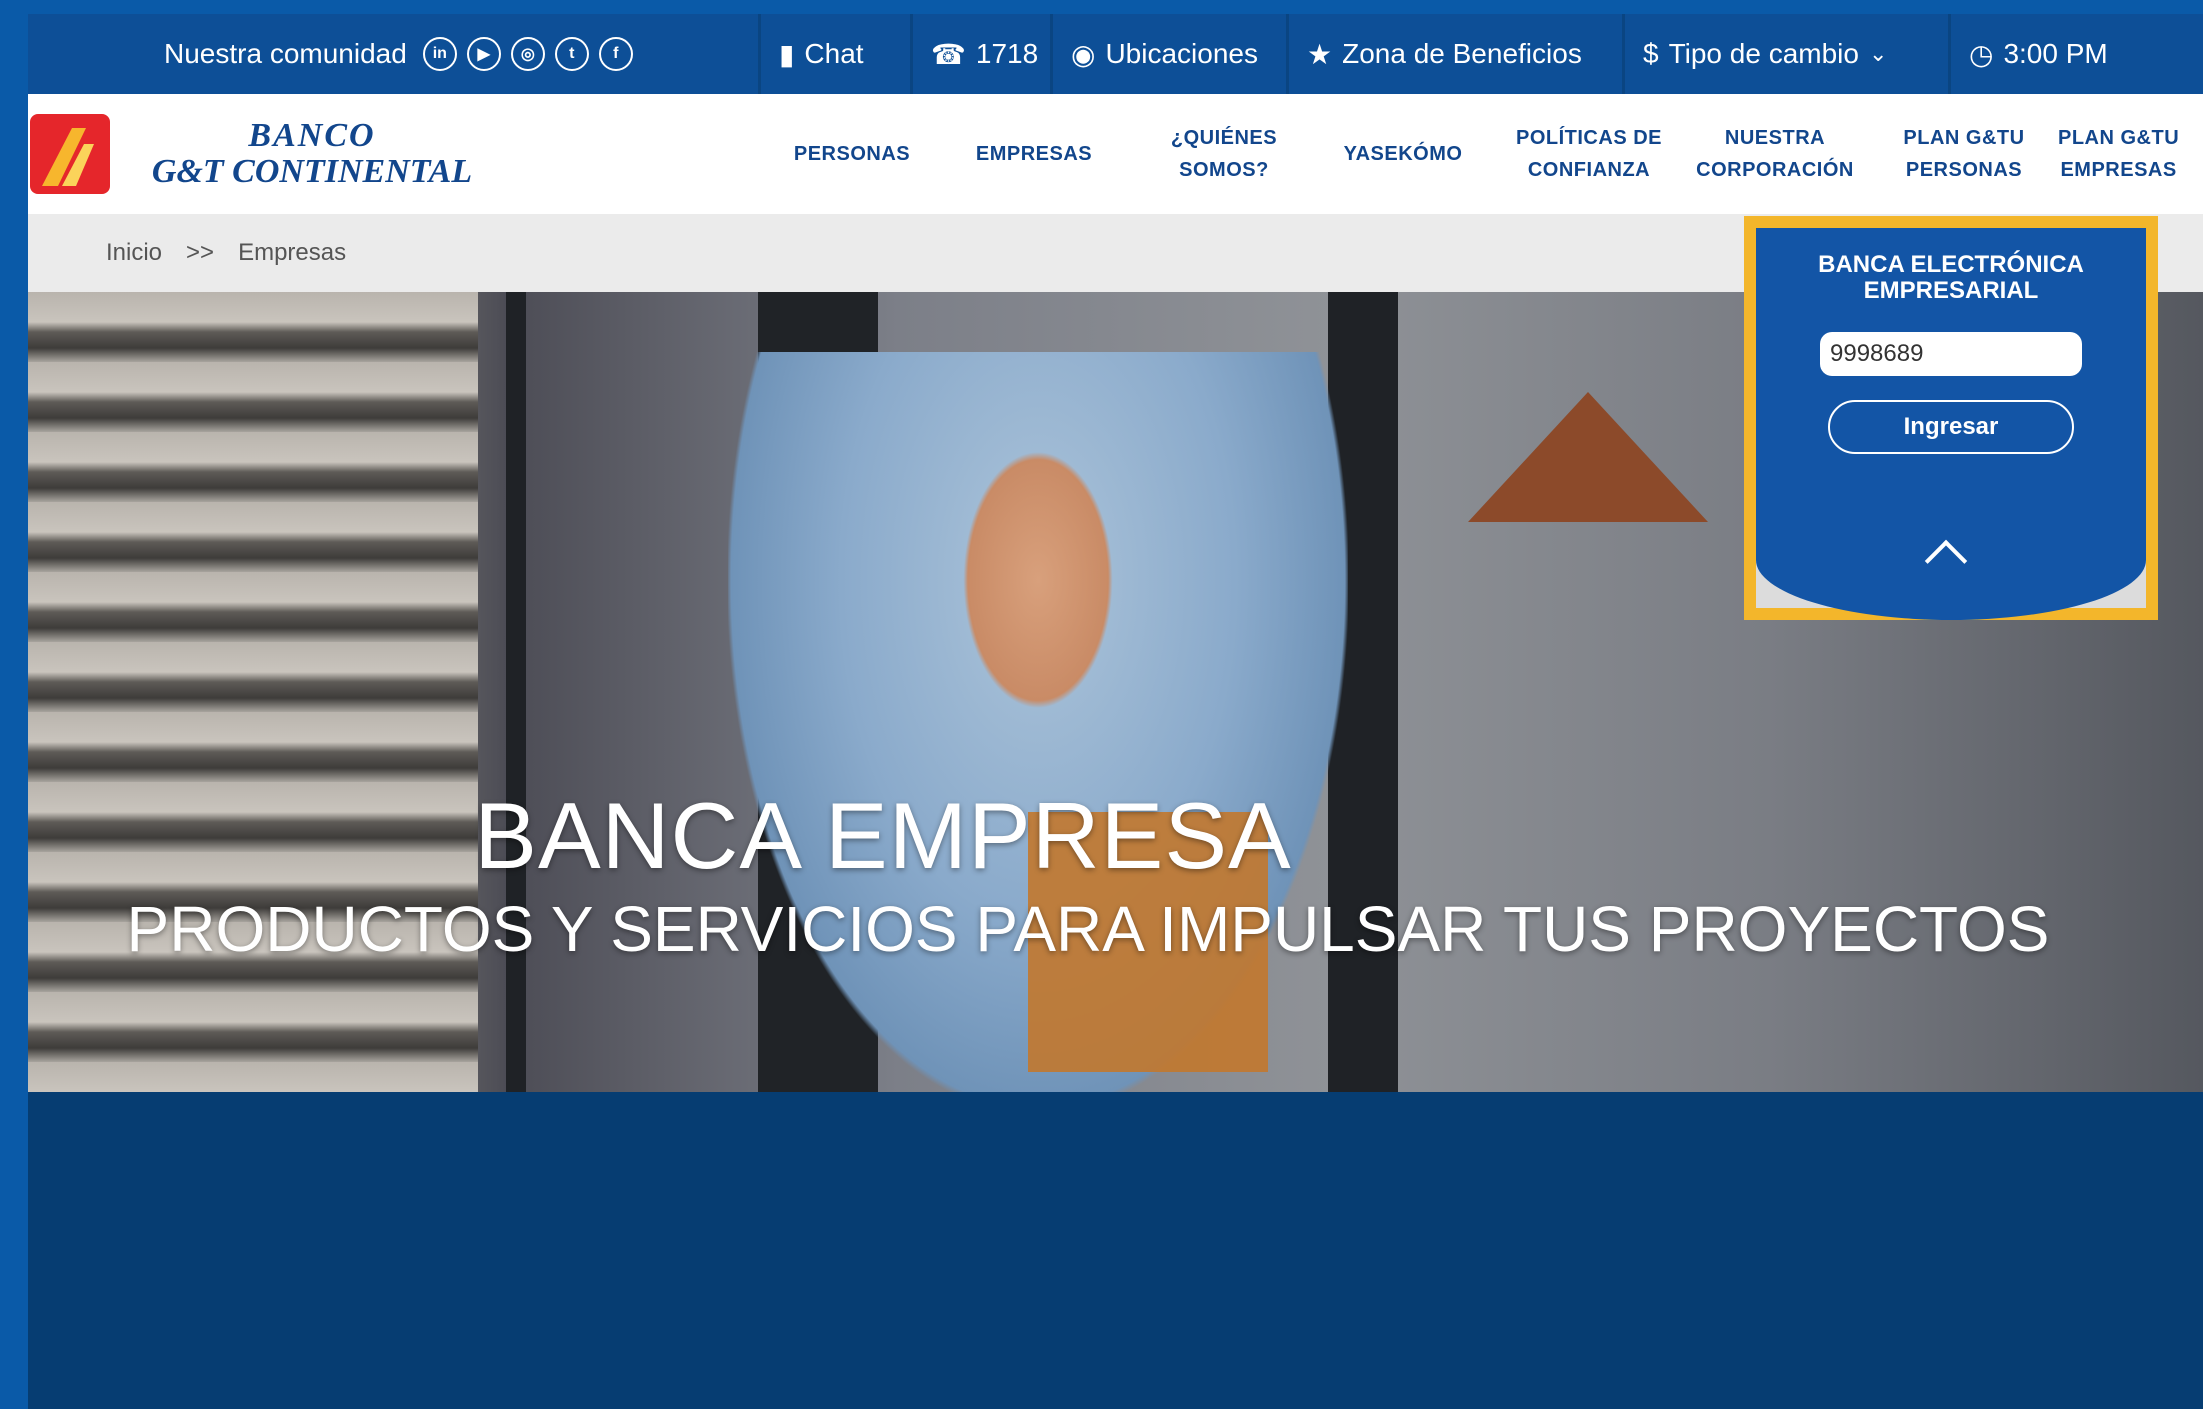 The height and width of the screenshot is (1409, 2203). Describe the element at coordinates (1007, 53) in the screenshot. I see `phone-label: 1718` at that location.